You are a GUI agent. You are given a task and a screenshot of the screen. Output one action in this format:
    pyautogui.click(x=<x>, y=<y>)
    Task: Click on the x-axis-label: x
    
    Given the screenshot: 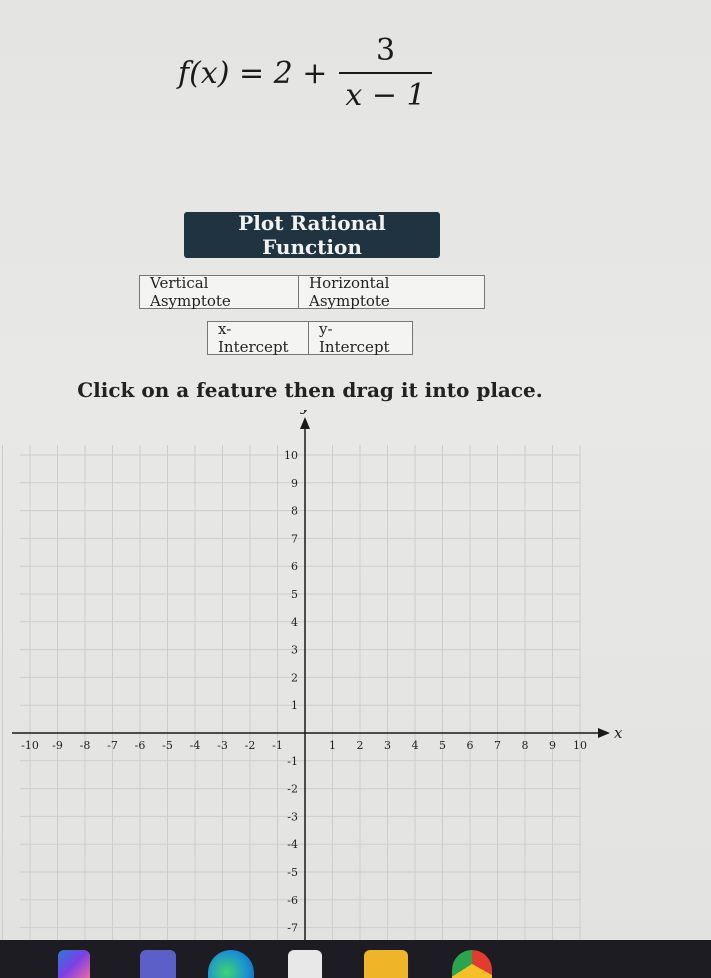 What is the action you would take?
    pyautogui.click(x=618, y=733)
    